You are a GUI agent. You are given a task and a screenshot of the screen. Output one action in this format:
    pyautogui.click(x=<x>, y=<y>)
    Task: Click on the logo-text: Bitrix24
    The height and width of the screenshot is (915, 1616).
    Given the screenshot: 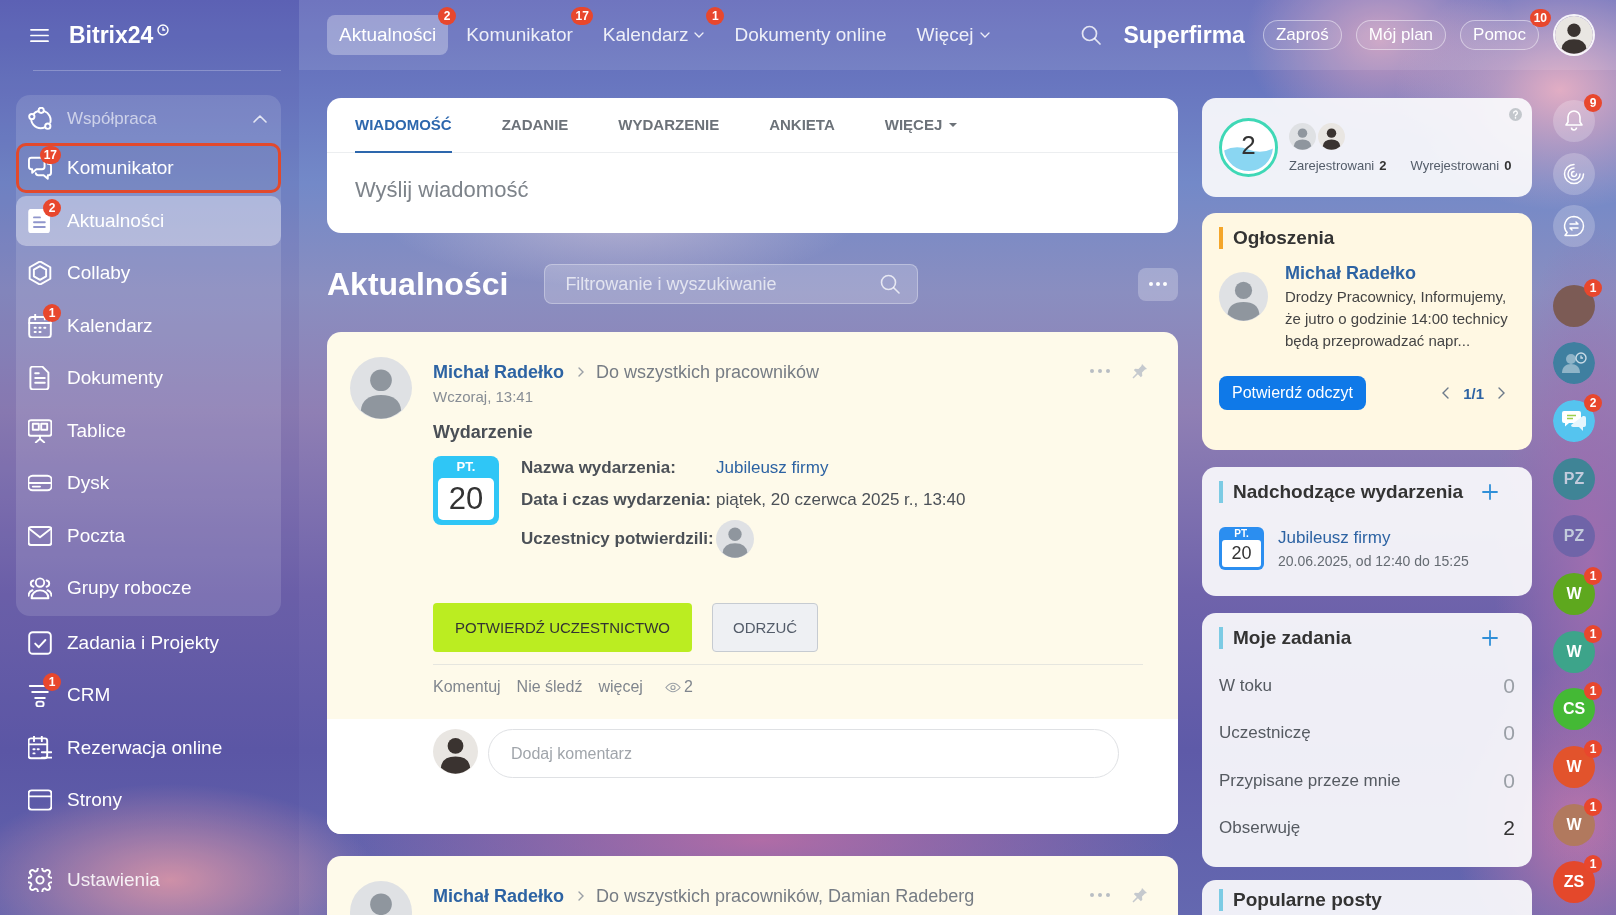 What is the action you would take?
    pyautogui.click(x=111, y=35)
    